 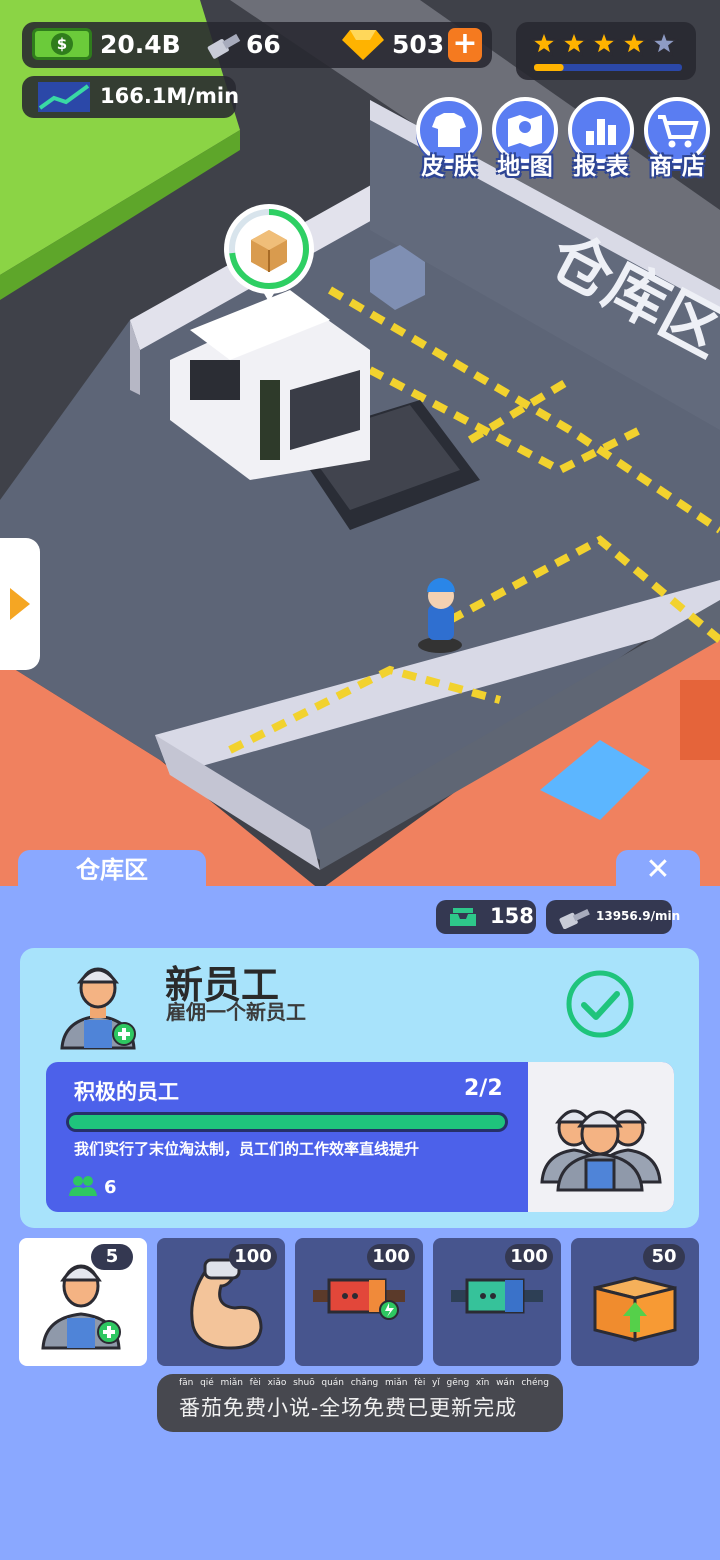 What do you see at coordinates (497, 1296) in the screenshot?
I see `green-conveyor-icon` at bounding box center [497, 1296].